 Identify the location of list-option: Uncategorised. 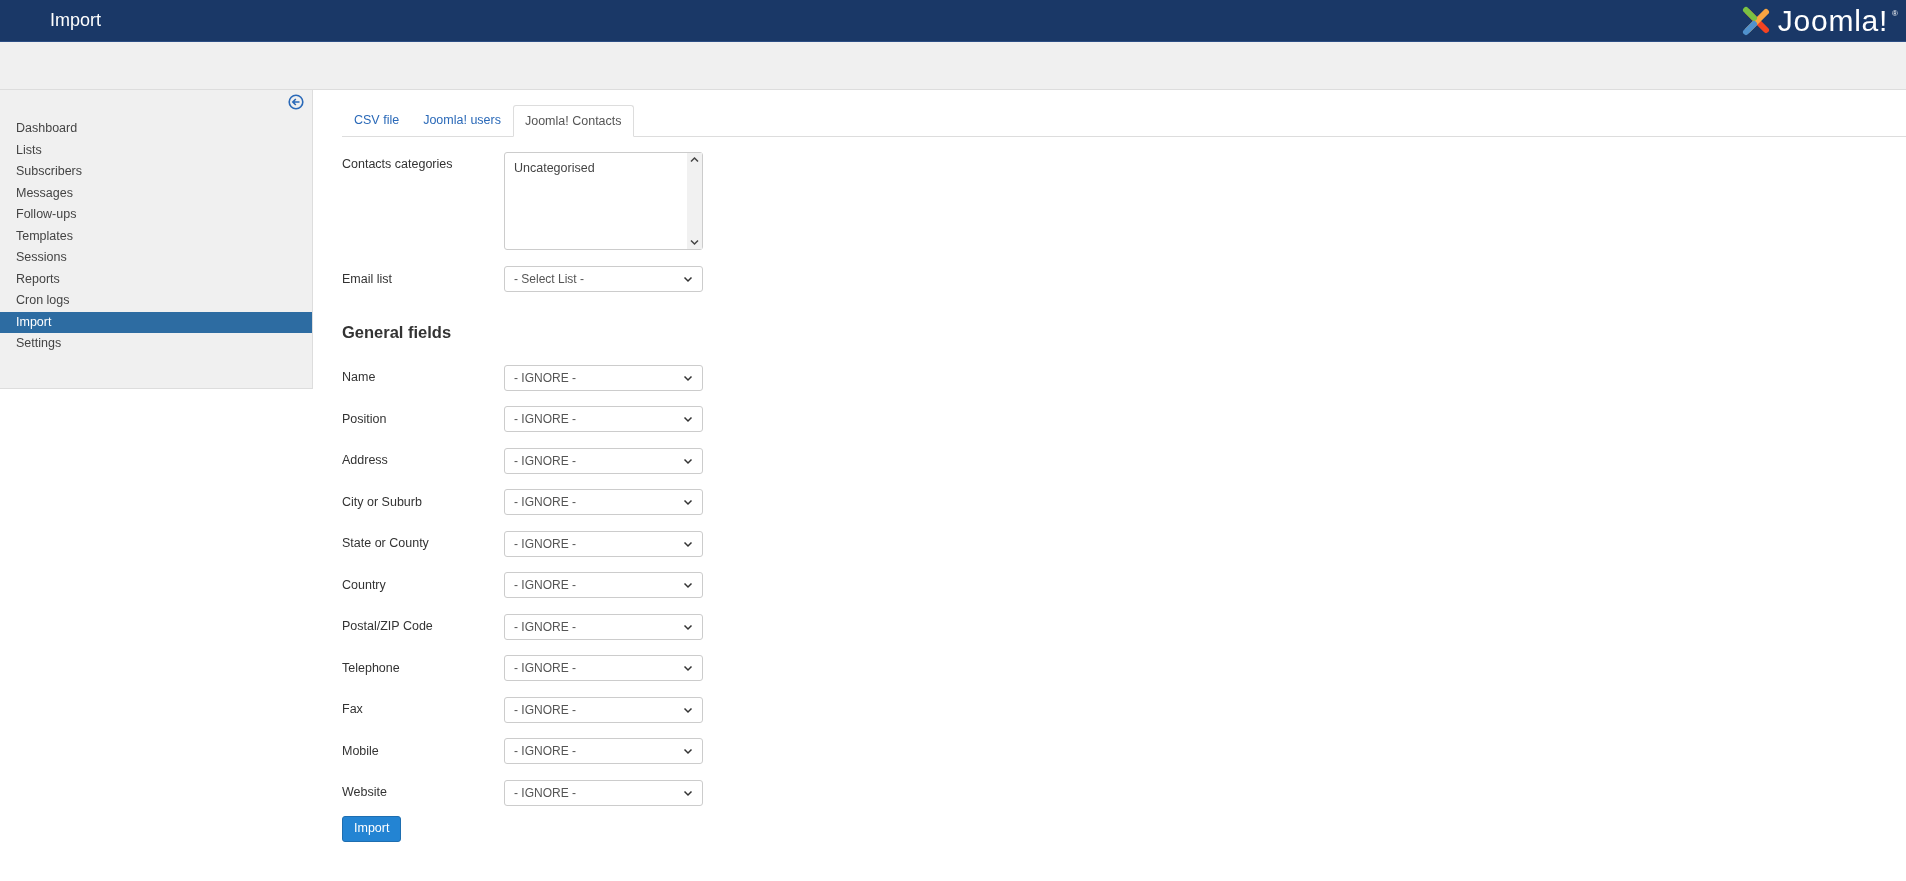
(600, 168).